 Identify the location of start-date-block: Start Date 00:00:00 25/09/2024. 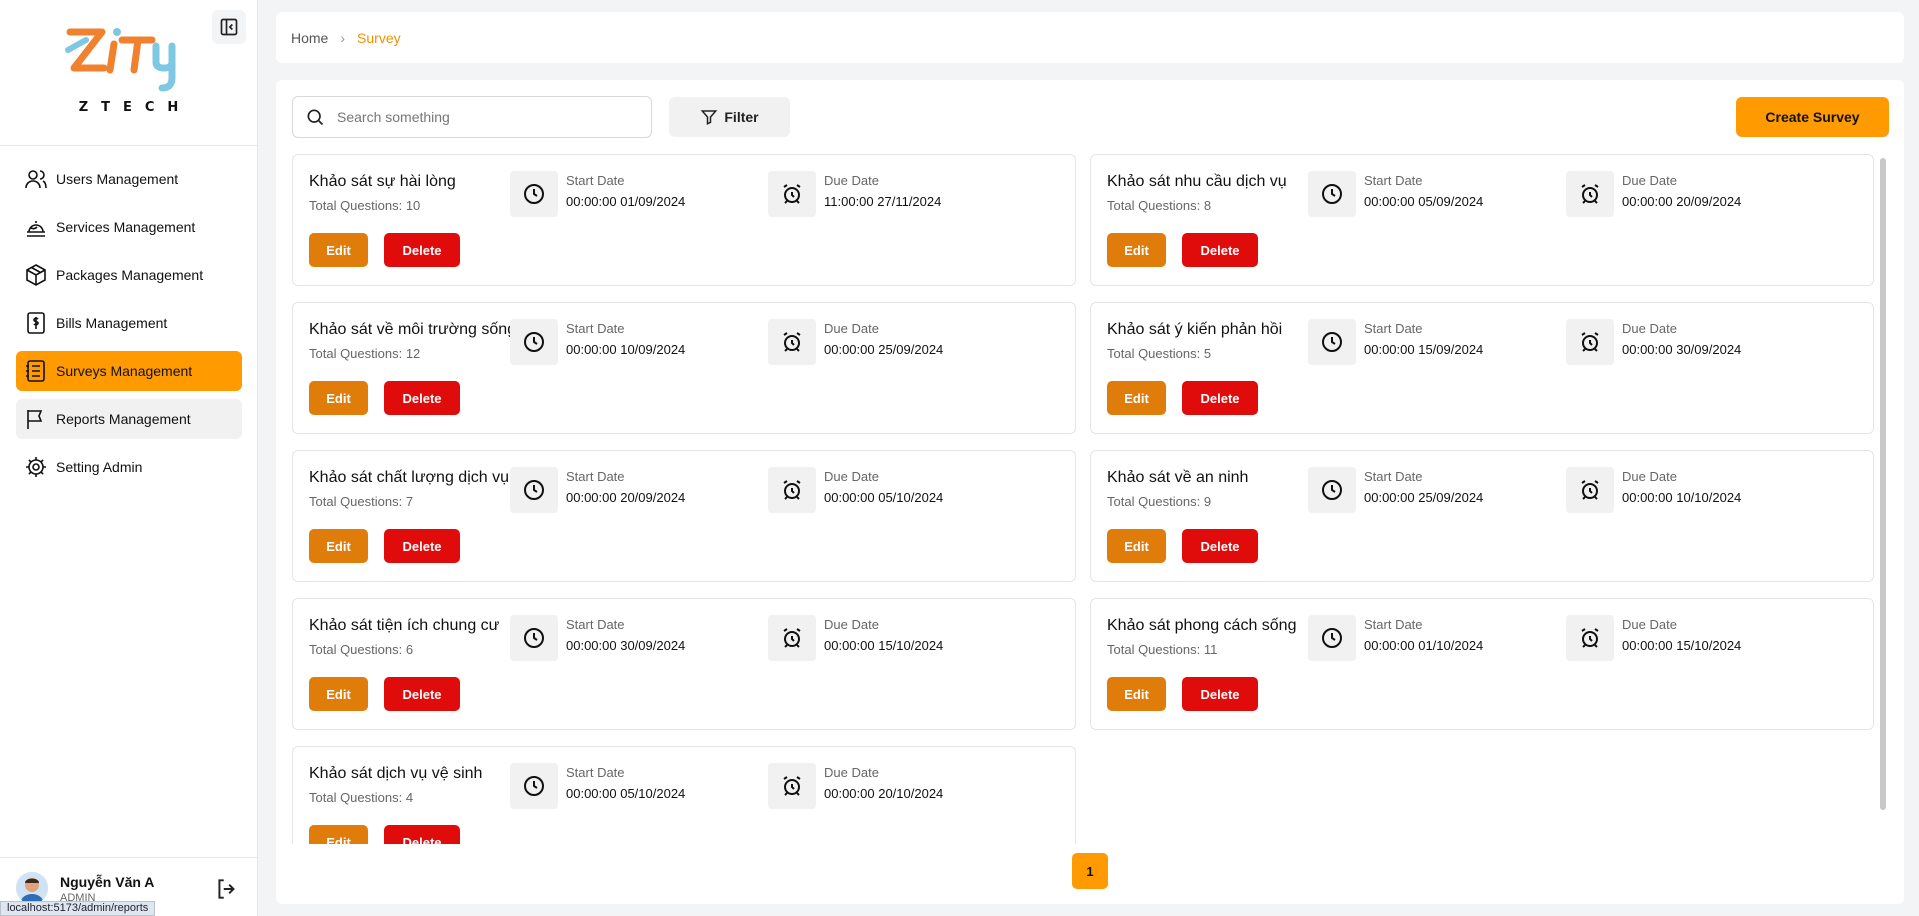
(1395, 490).